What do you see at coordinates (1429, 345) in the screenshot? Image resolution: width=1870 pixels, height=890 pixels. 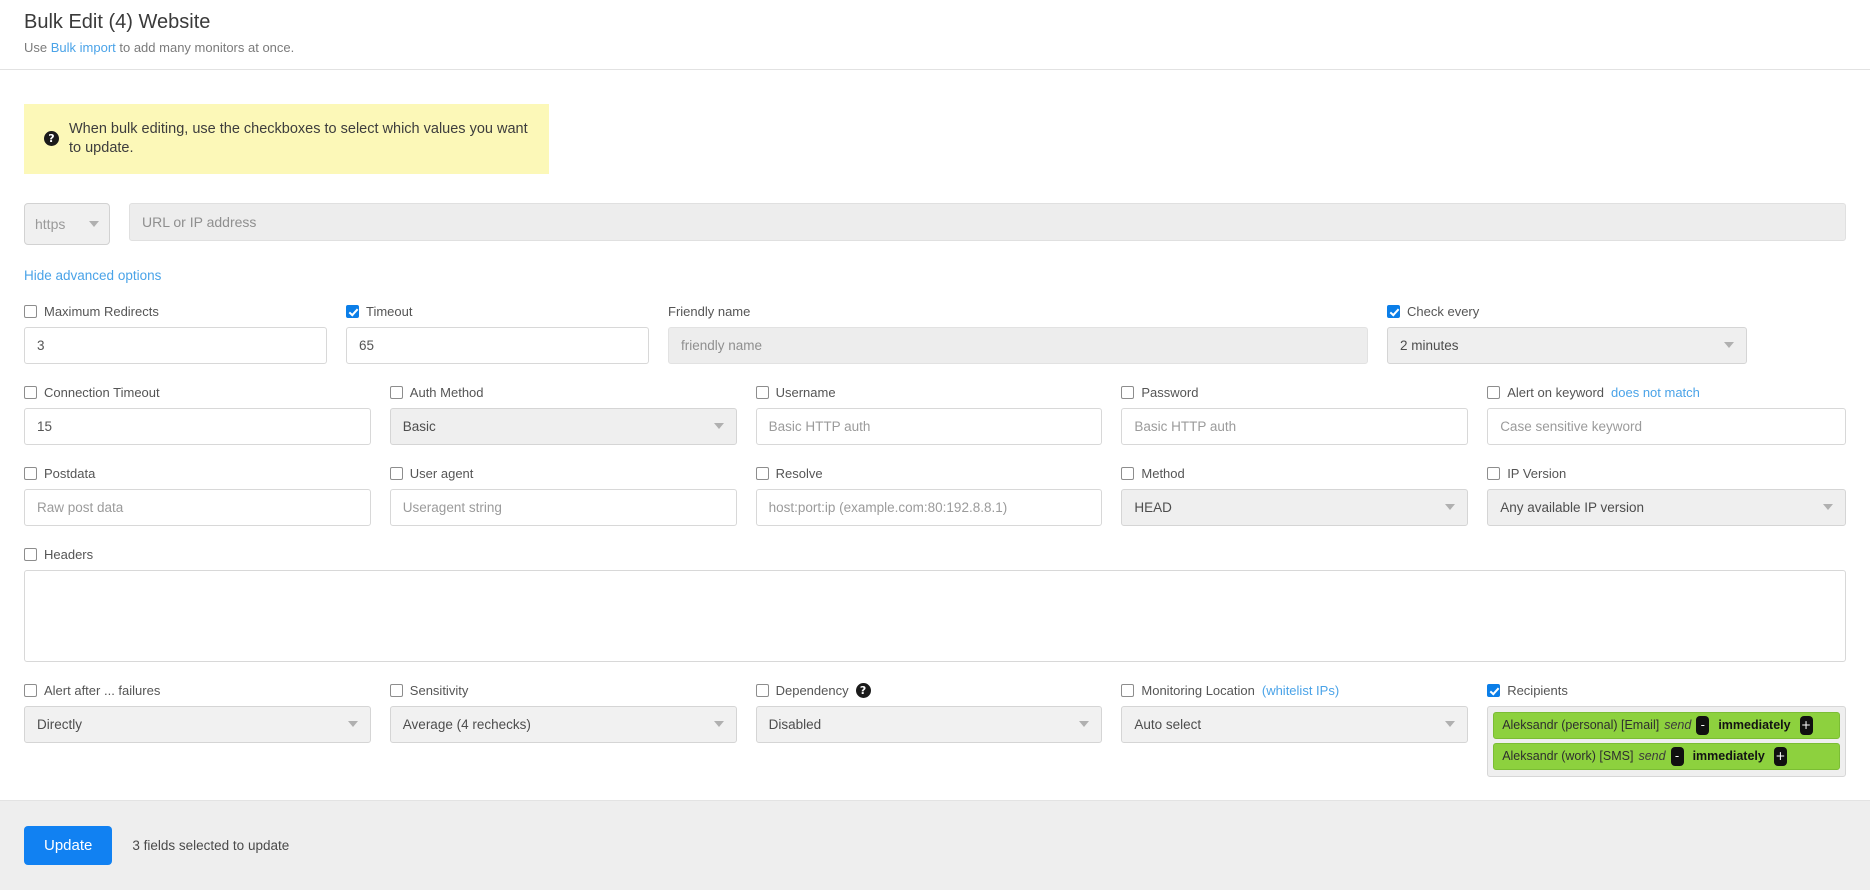 I see `field-value: 2 minutes` at bounding box center [1429, 345].